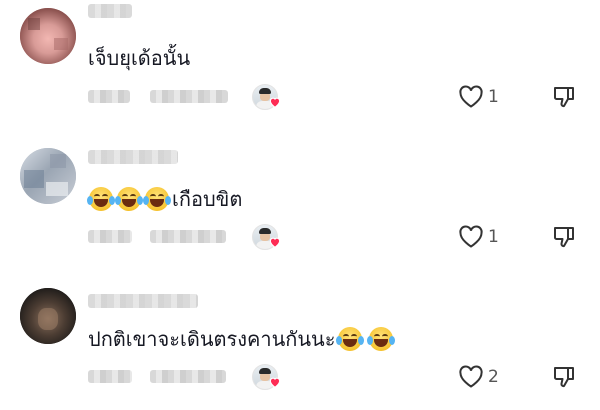 This screenshot has height=410, width=600. What do you see at coordinates (212, 339) in the screenshot?
I see `comment-text-content: ปกติเขาจะเดินตรงคานกันนะ` at bounding box center [212, 339].